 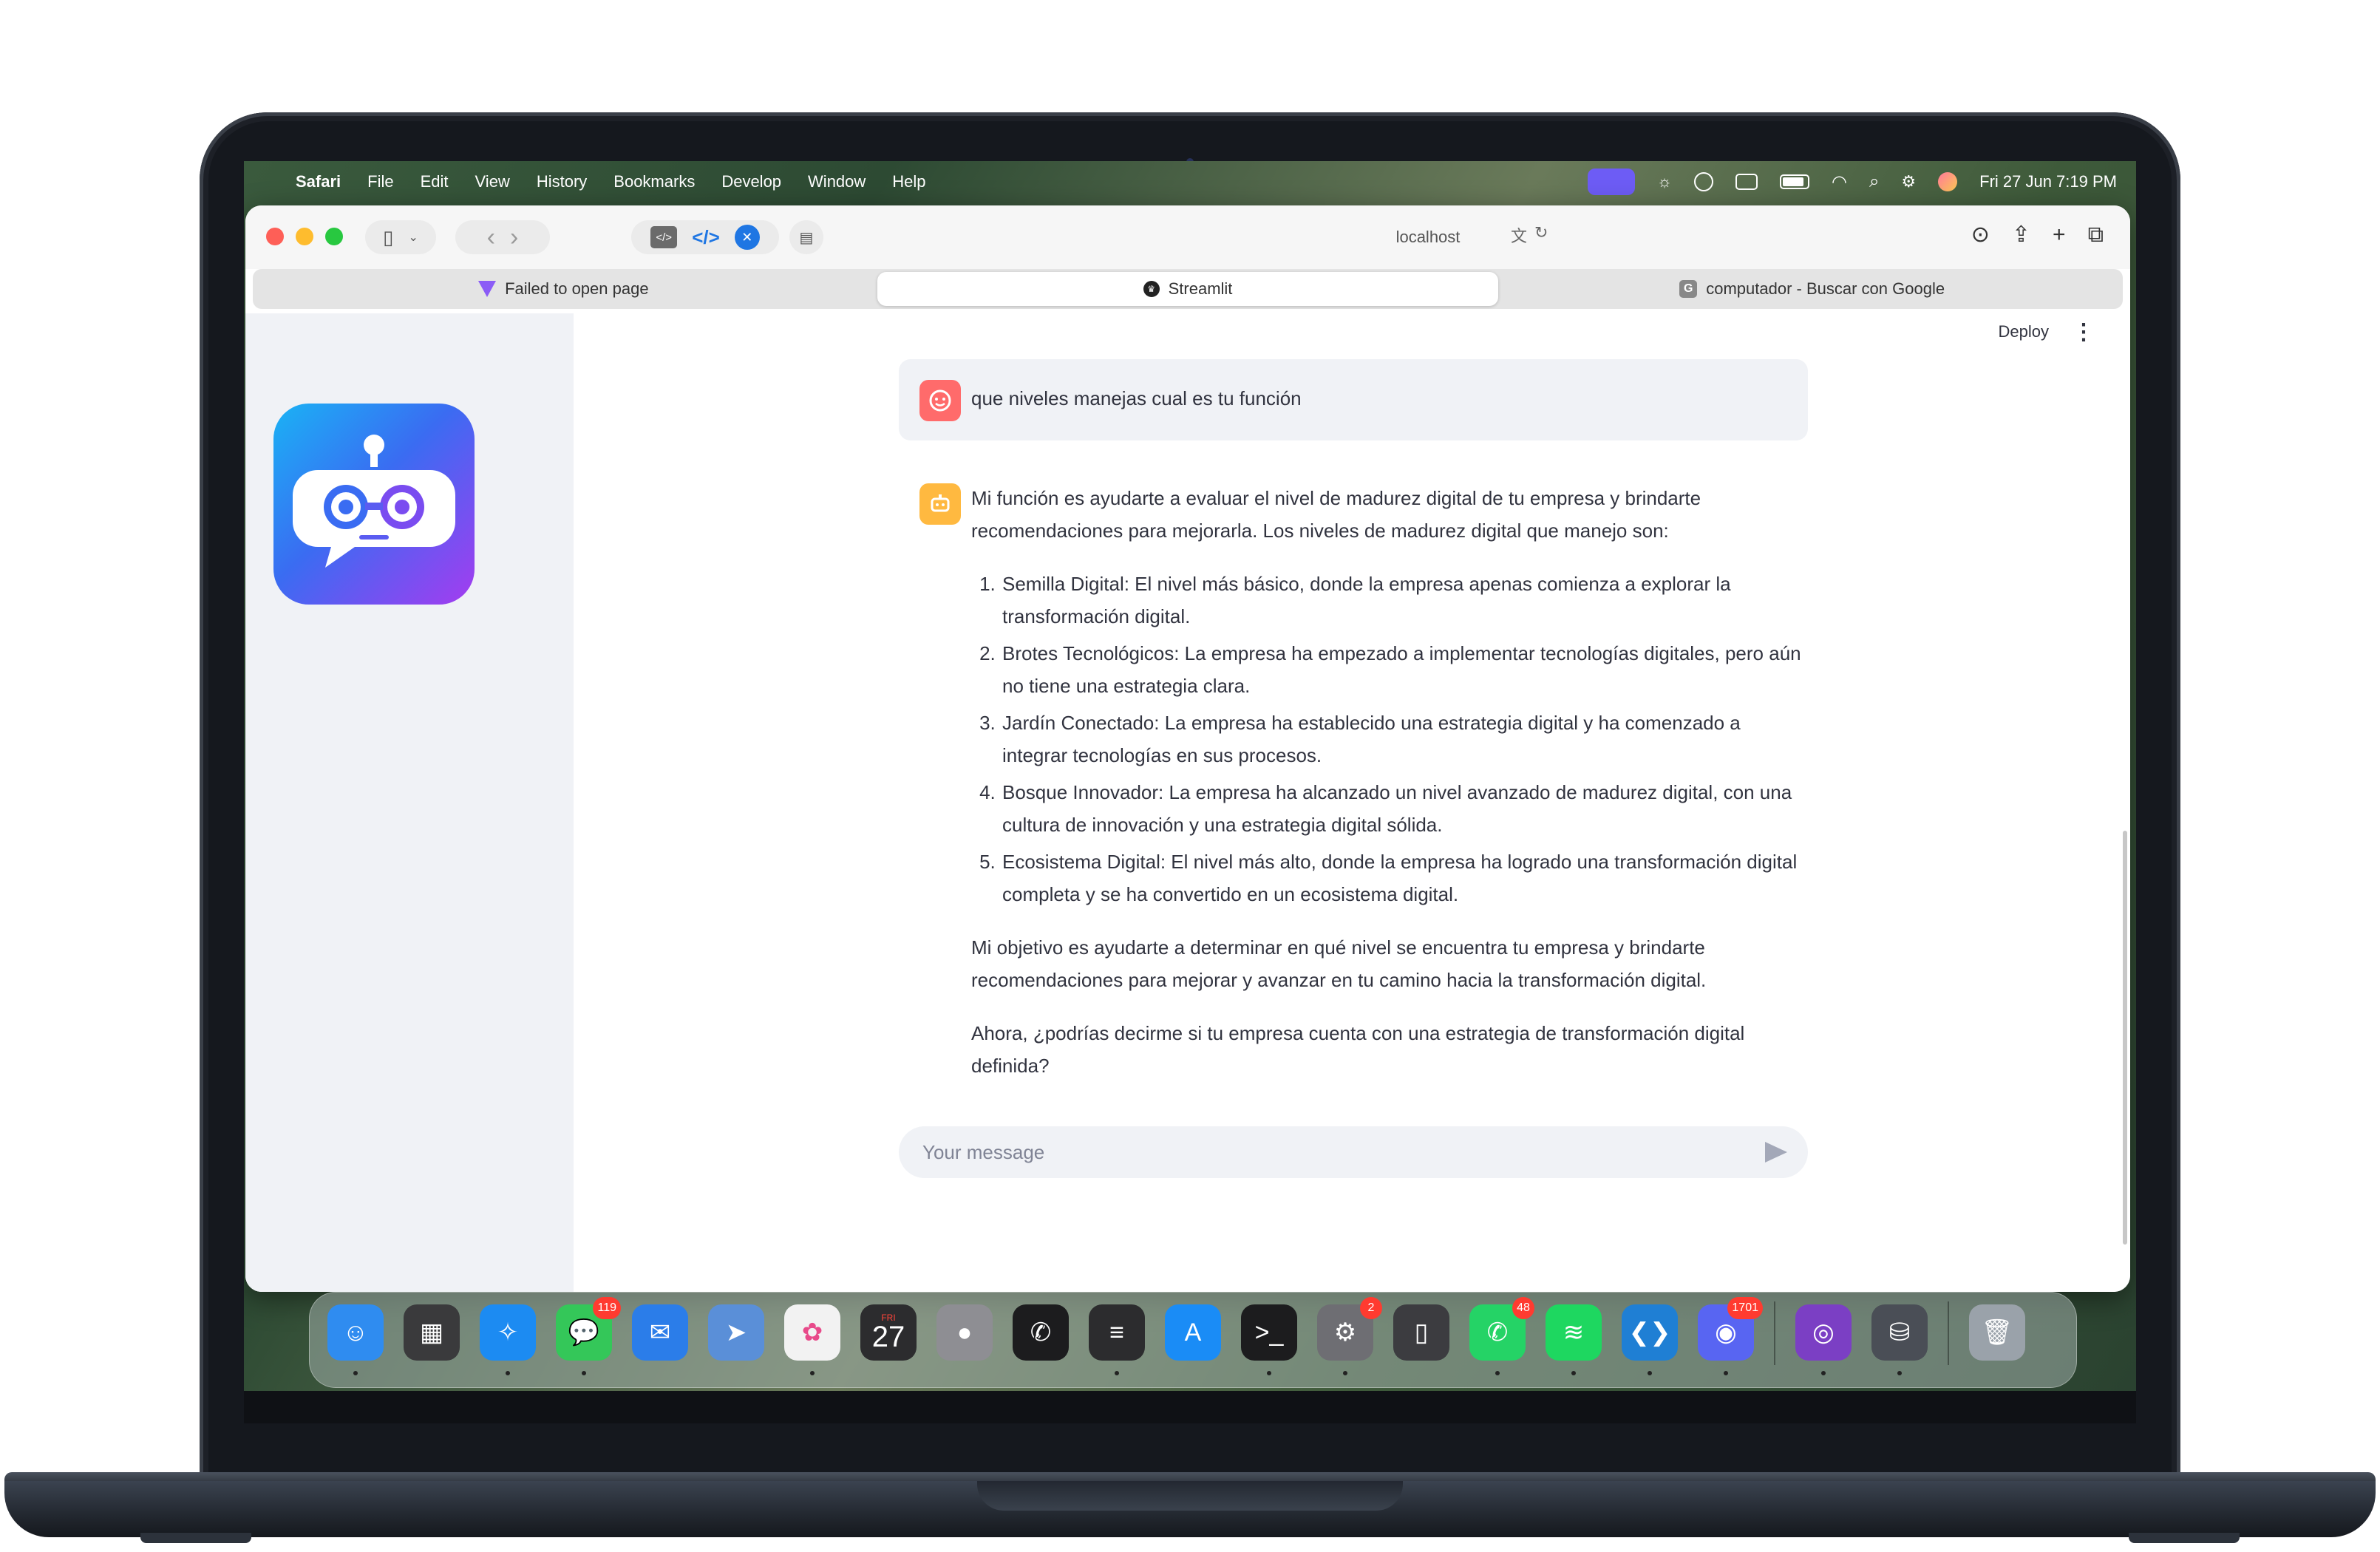 What do you see at coordinates (318, 182) in the screenshot?
I see `app-menu: Safari` at bounding box center [318, 182].